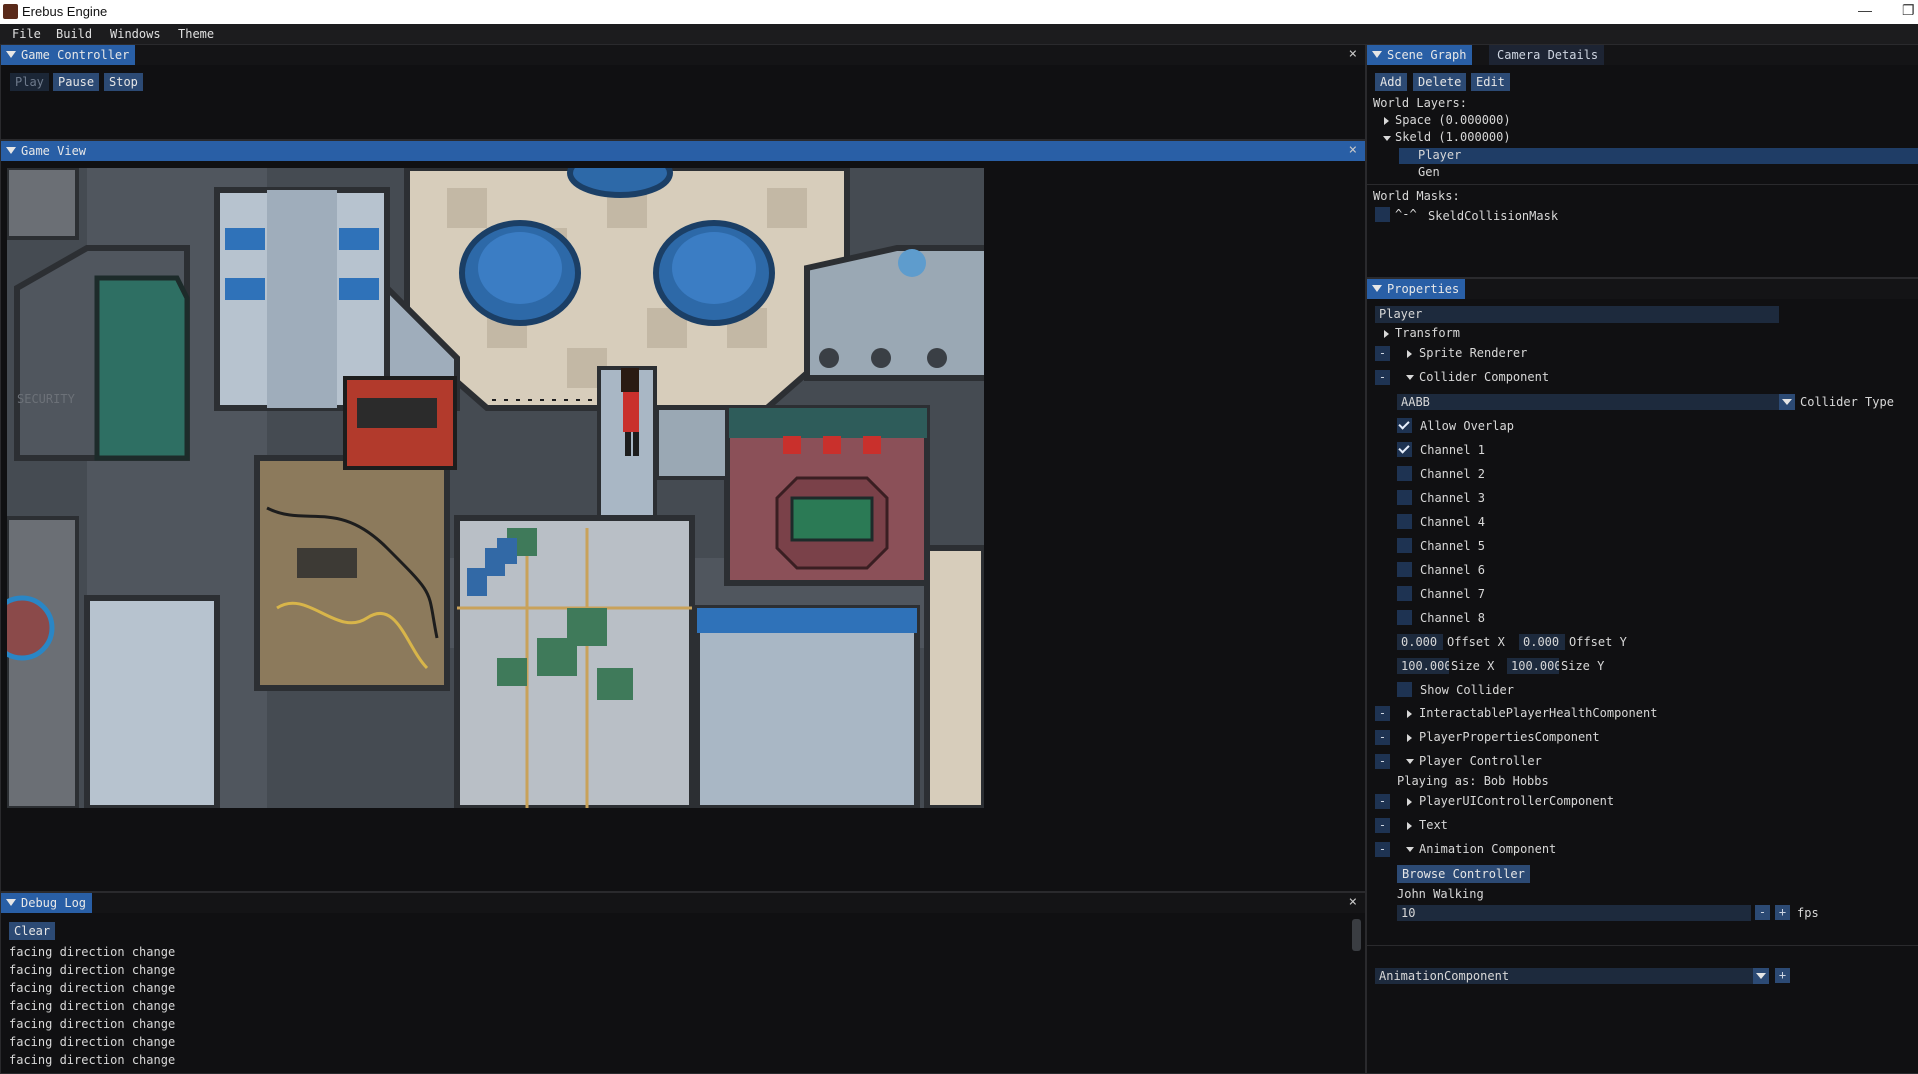  Describe the element at coordinates (1509, 737) in the screenshot. I see `player-properties-header: PlayerPropertiesComponent` at that location.